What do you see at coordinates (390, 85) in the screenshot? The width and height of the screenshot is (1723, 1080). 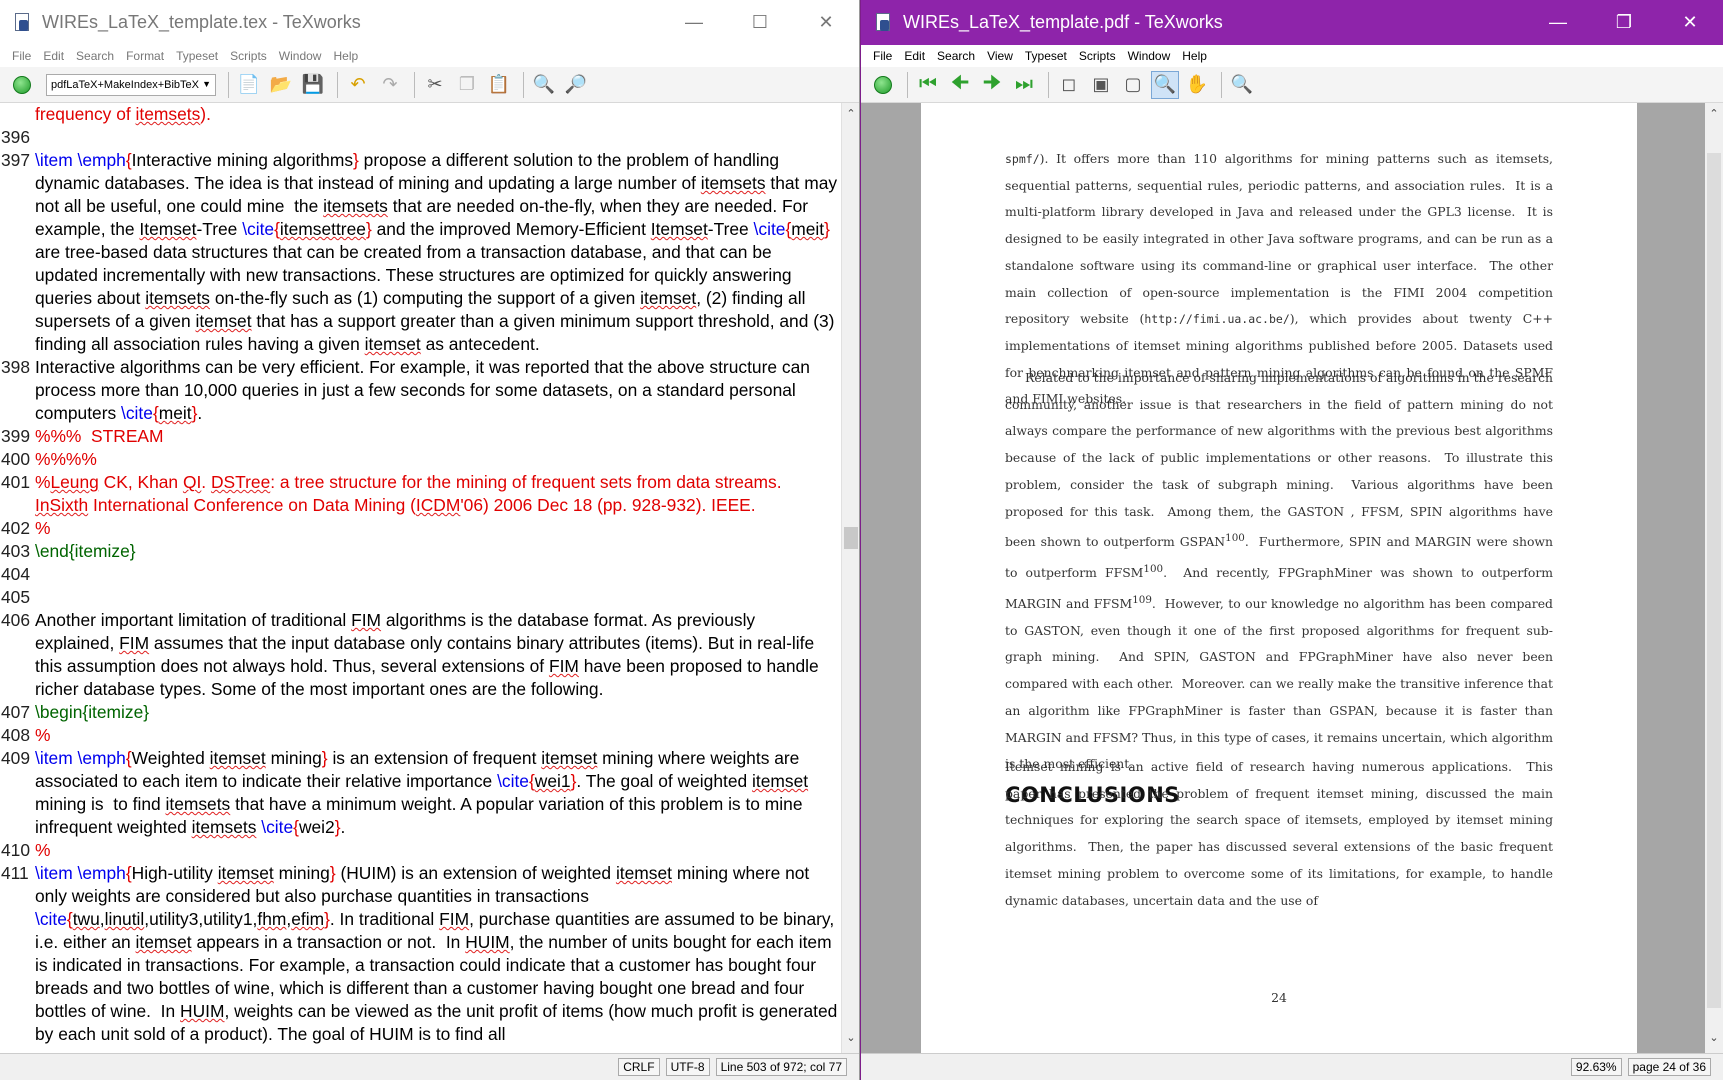 I see `redo-button: ↷` at bounding box center [390, 85].